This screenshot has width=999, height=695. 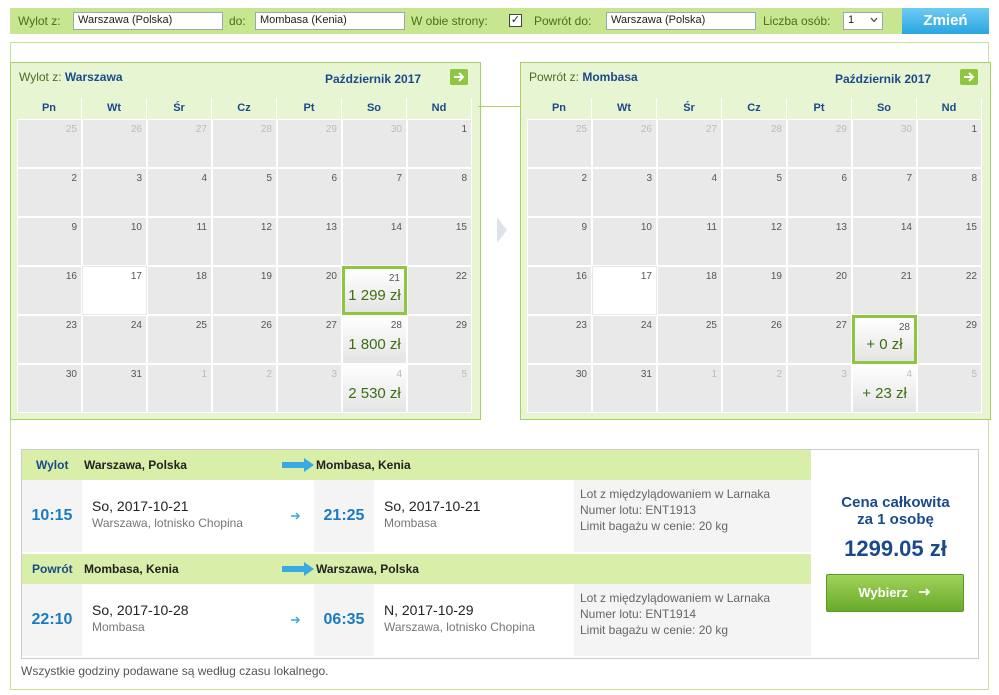 What do you see at coordinates (309, 388) in the screenshot?
I see `calendar-day: 3` at bounding box center [309, 388].